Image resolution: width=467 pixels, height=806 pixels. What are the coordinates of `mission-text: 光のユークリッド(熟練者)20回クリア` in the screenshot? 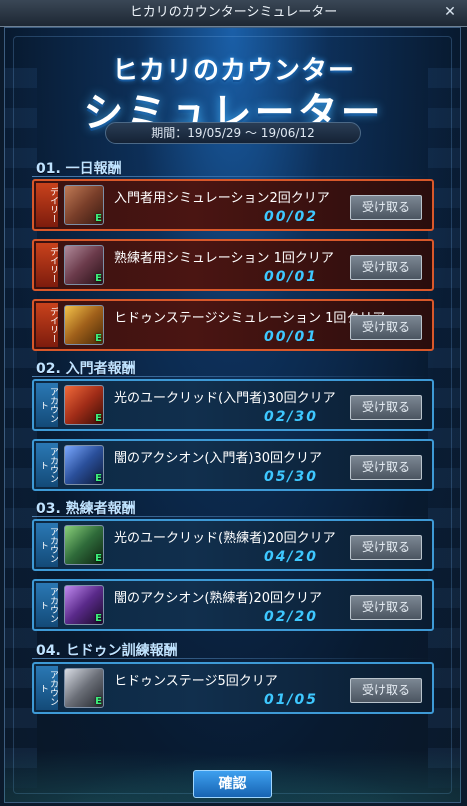 It's located at (225, 538).